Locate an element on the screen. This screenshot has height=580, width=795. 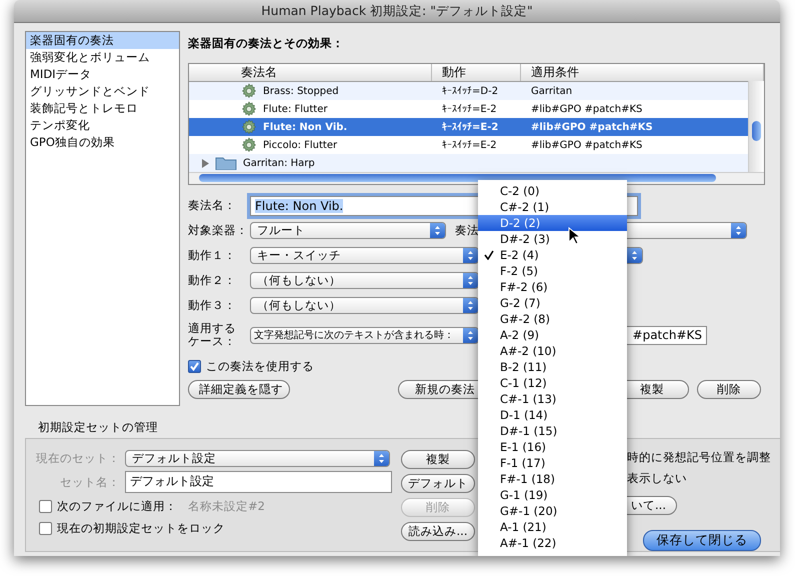
menu-item: B-2 (11) is located at coordinates (552, 367).